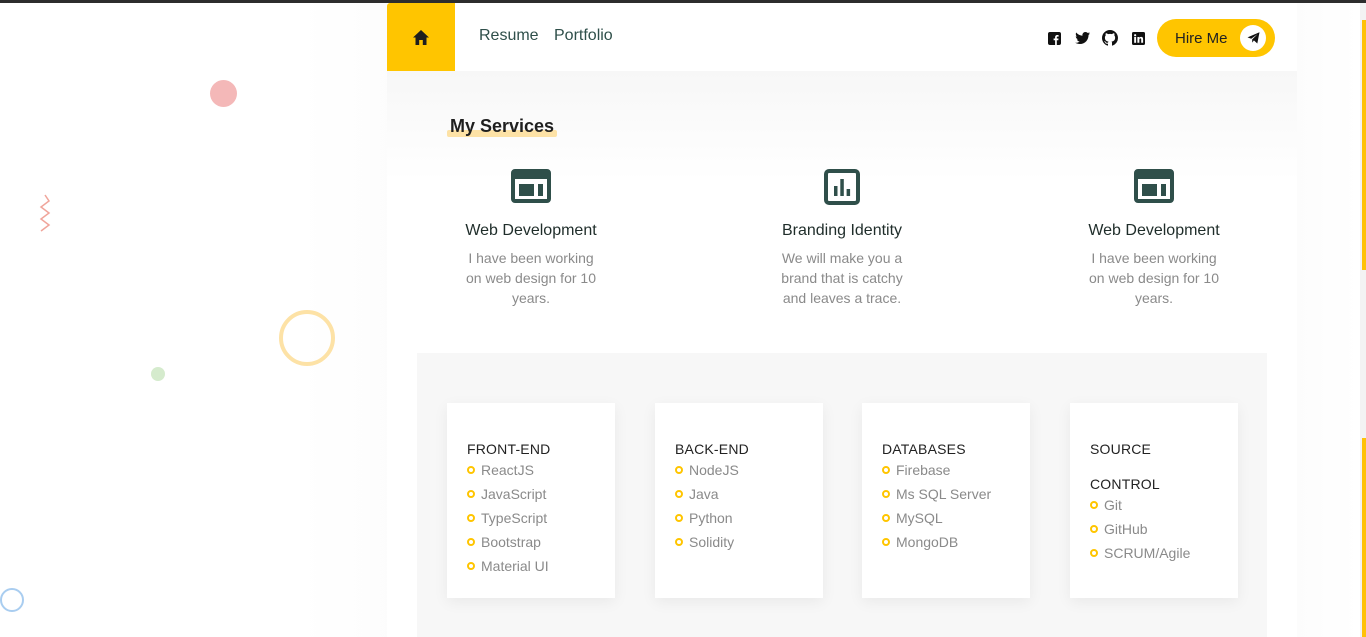  I want to click on skill-list: Git GitHub SCRUM/Agile, so click(1140, 529).